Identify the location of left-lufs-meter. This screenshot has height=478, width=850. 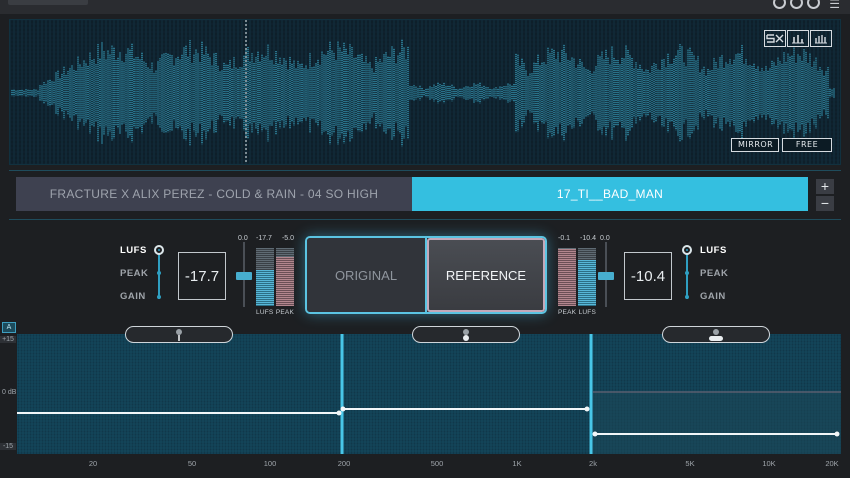
(265, 277).